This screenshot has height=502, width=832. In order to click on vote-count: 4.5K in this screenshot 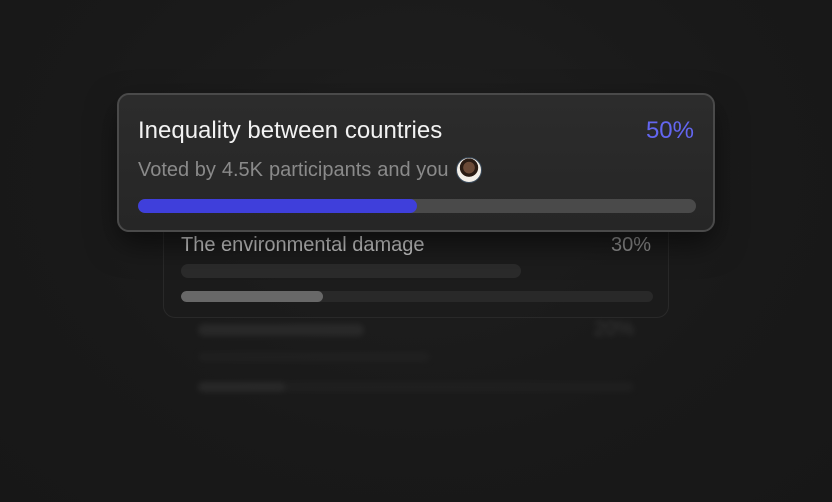, I will do `click(242, 169)`.